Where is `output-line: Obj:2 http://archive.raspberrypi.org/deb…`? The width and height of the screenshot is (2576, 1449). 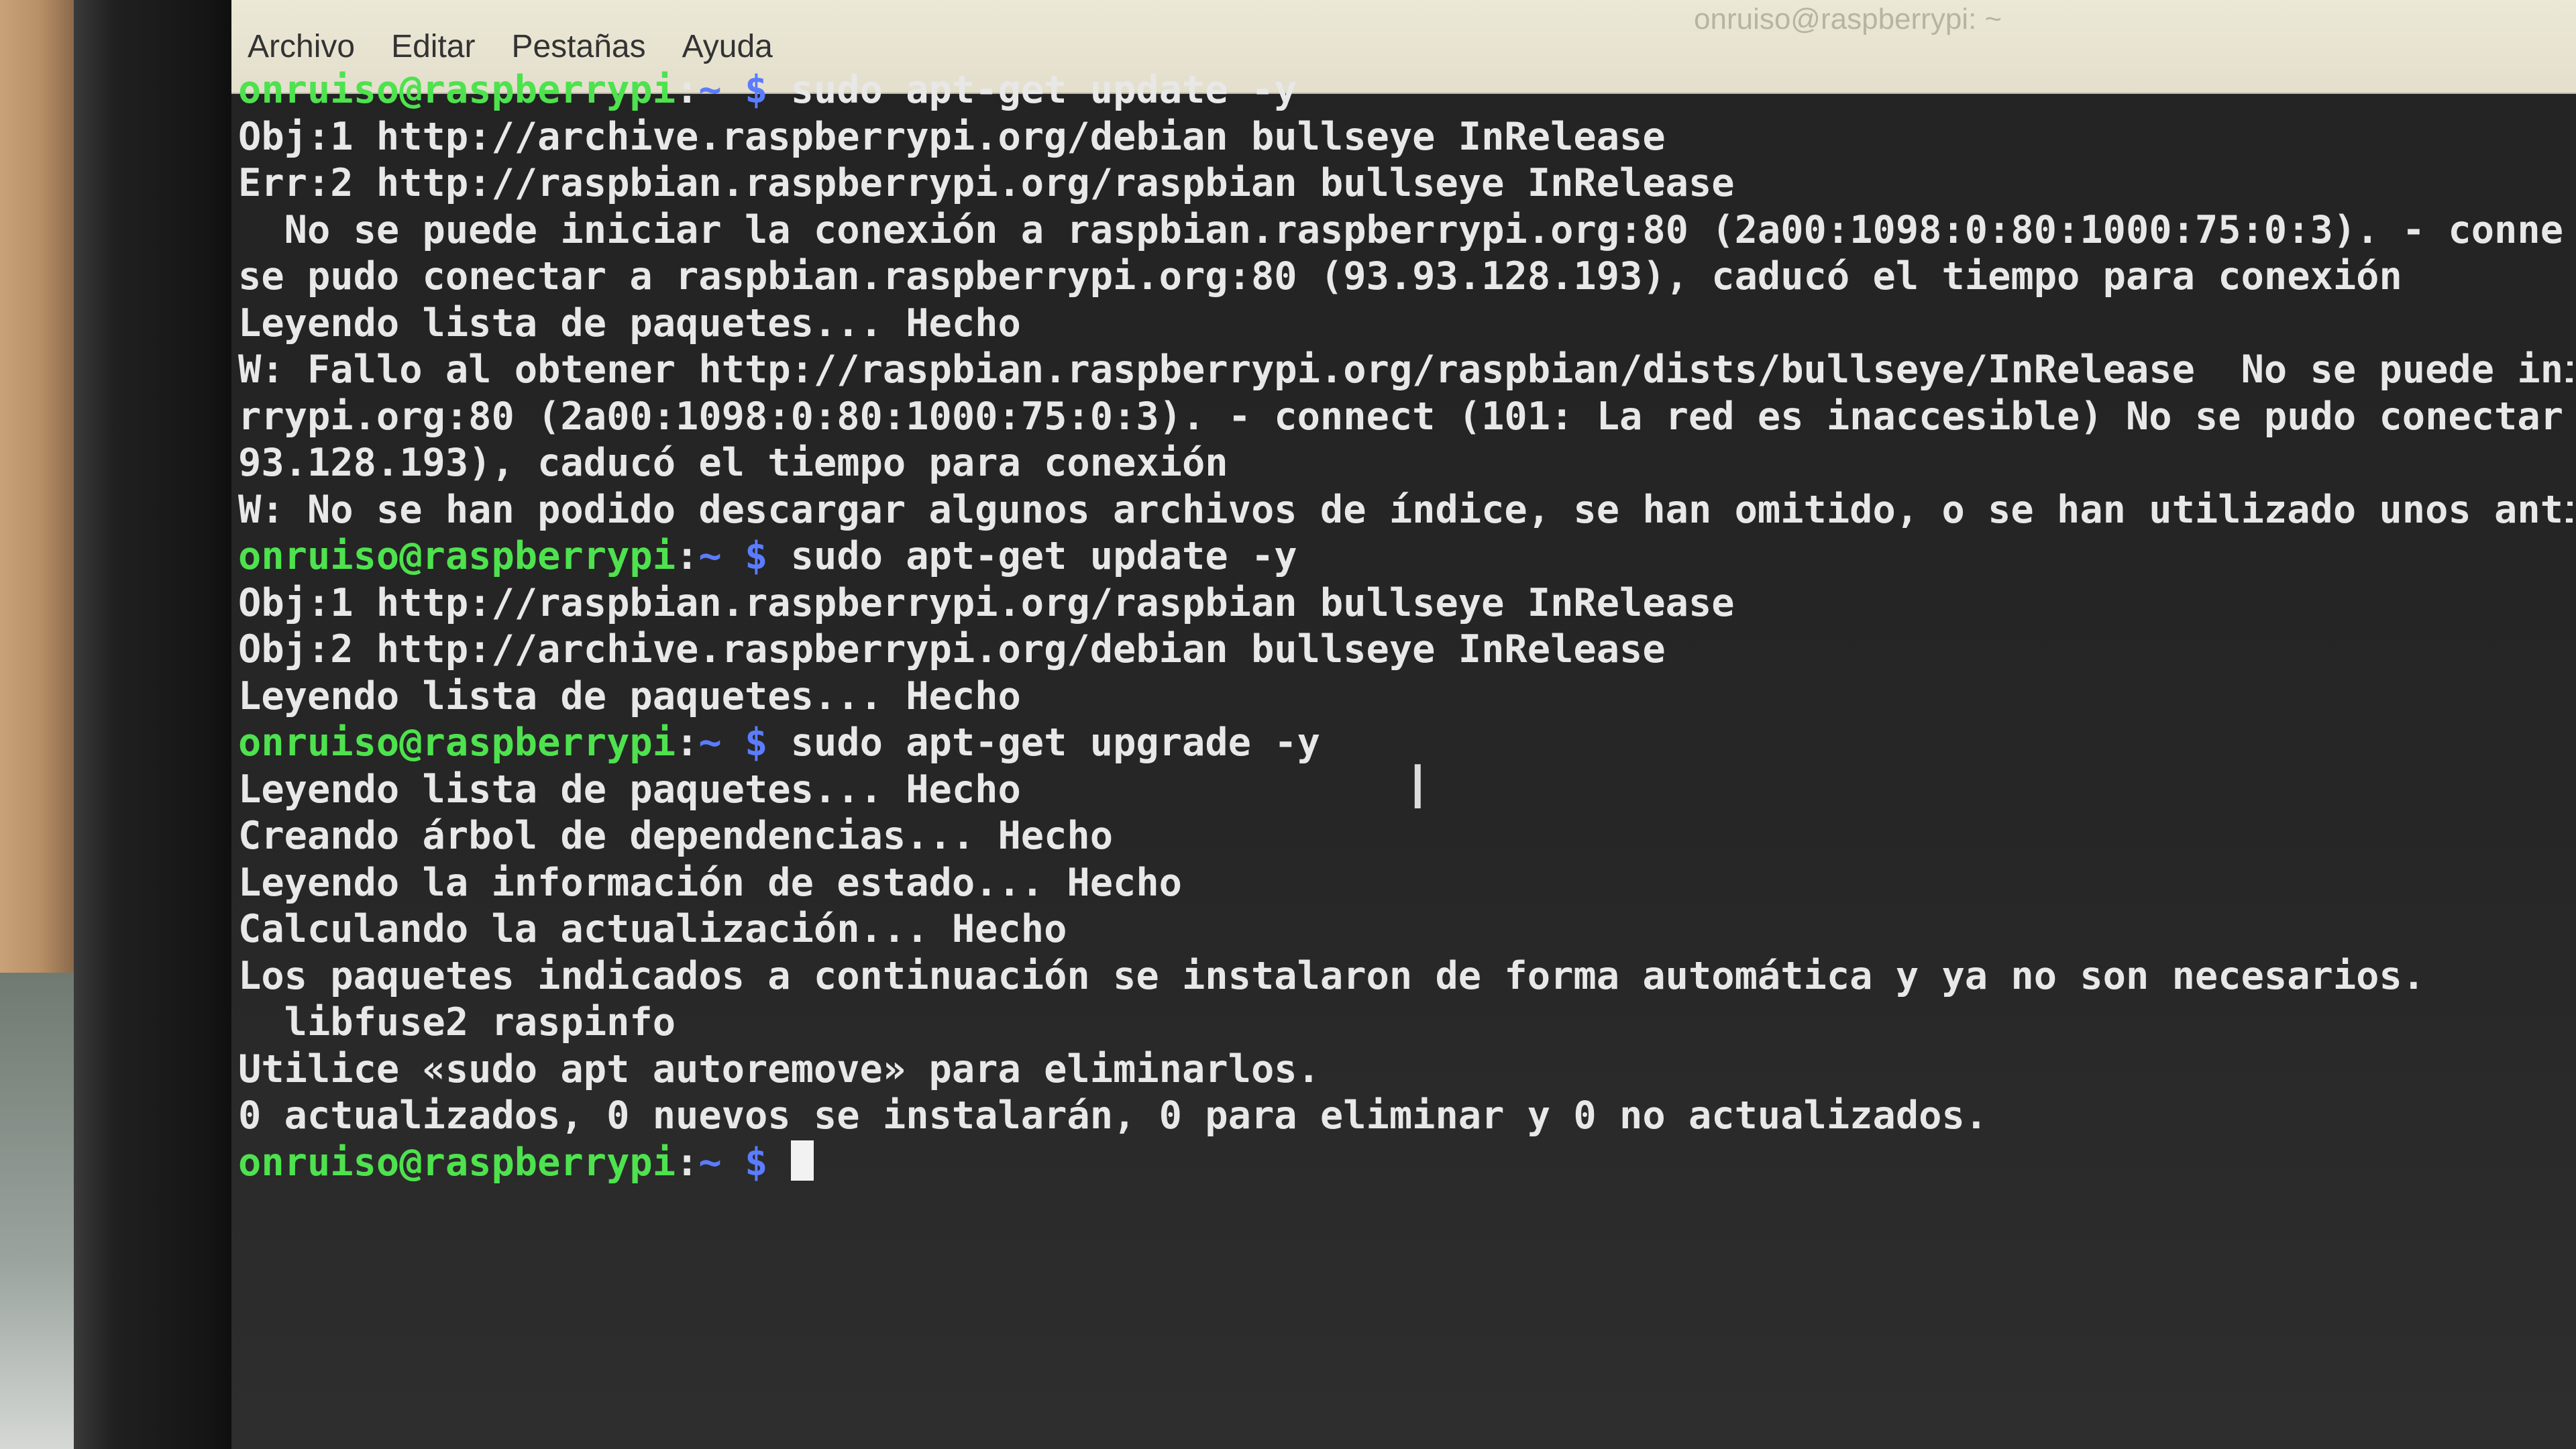
output-line: Obj:2 http://archive.raspberrypi.org/deb… is located at coordinates (952, 649).